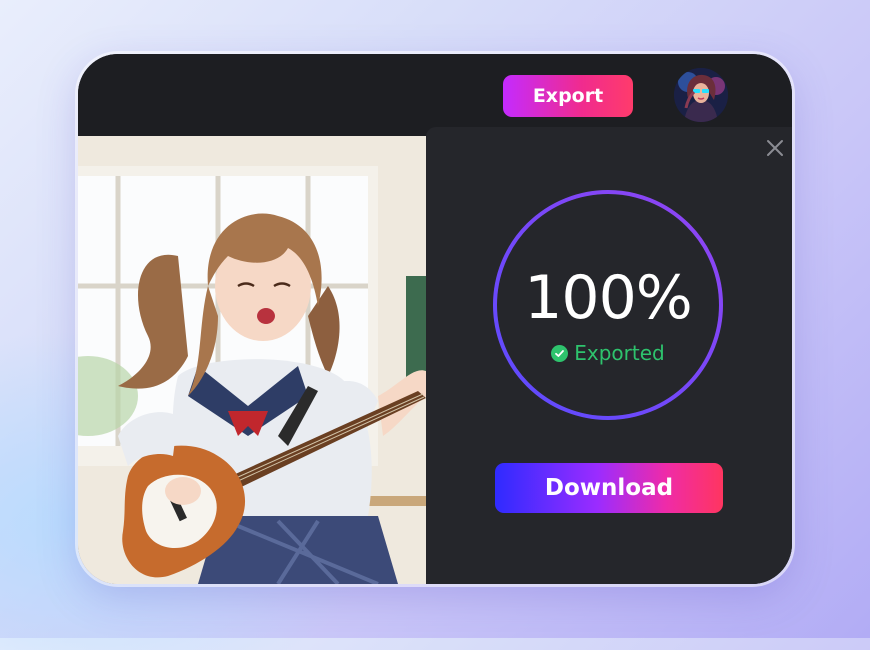 The image size is (870, 650). Describe the element at coordinates (608, 298) in the screenshot. I see `progress-percent: 100%` at that location.